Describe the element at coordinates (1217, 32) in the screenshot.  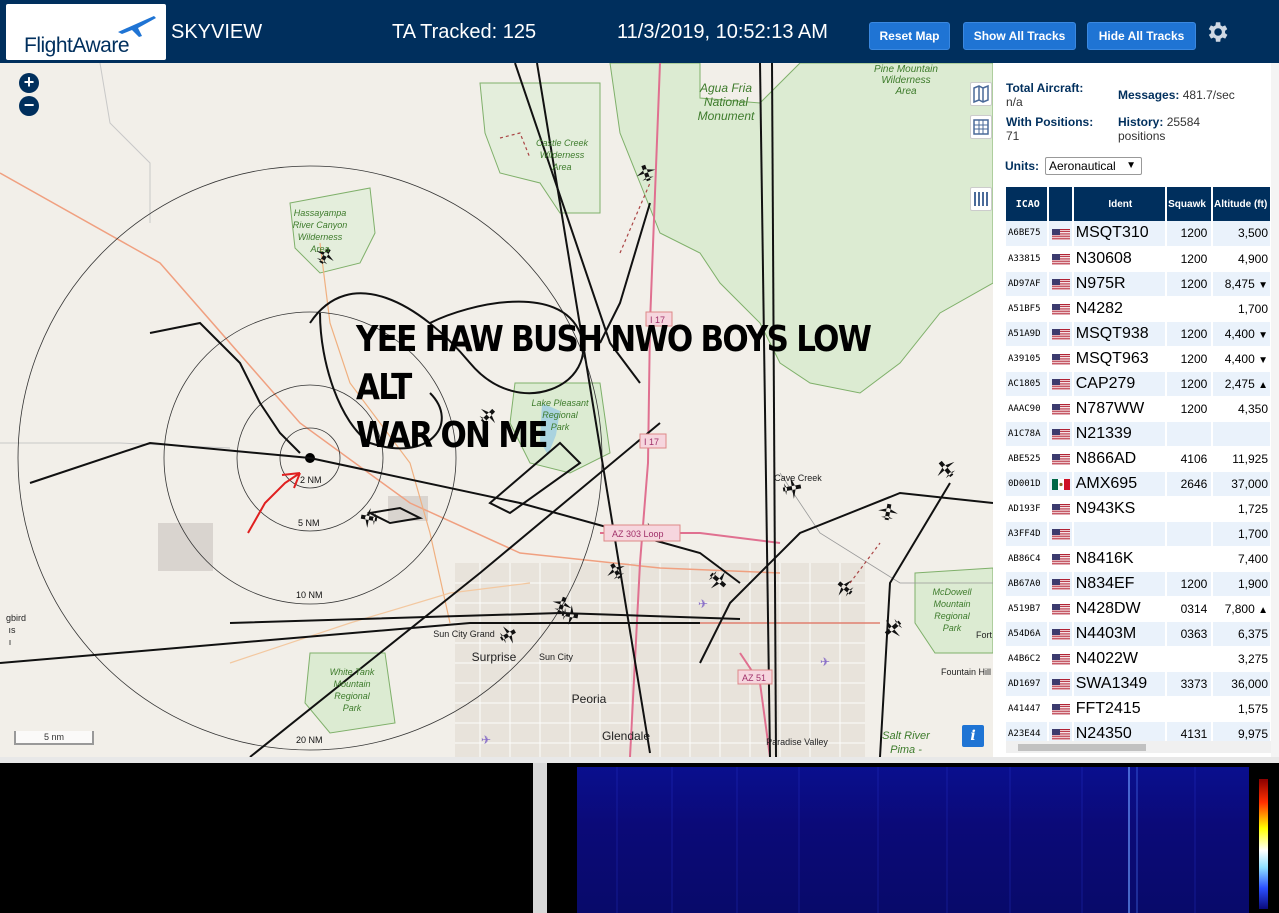
I see `gear-icon` at that location.